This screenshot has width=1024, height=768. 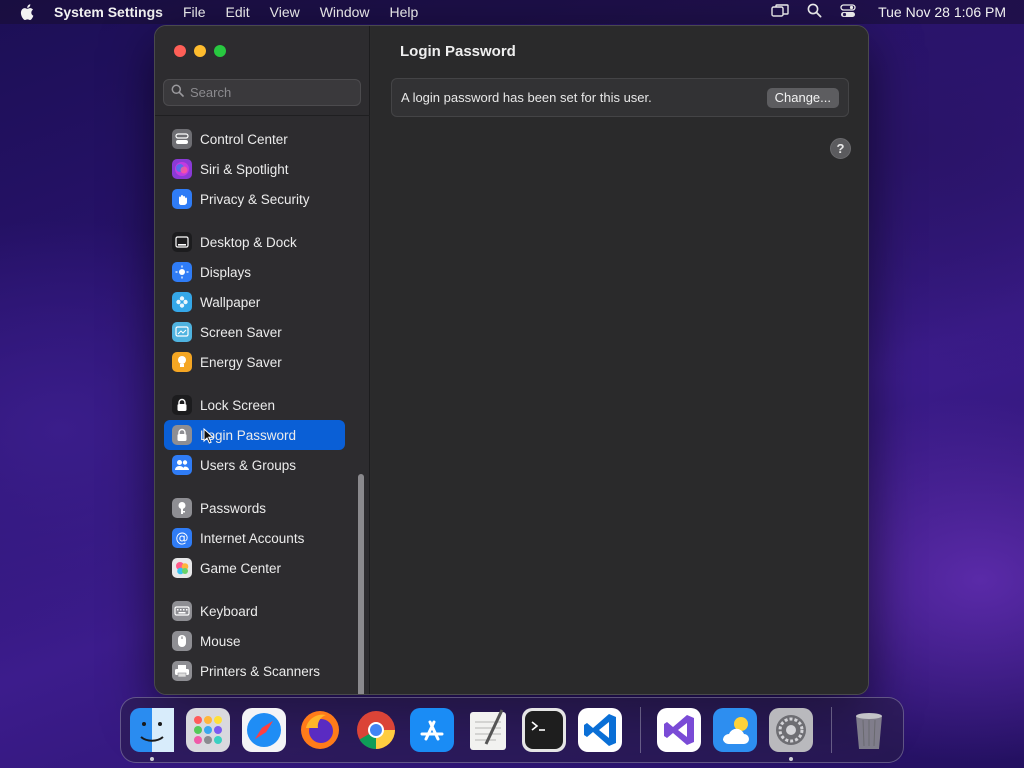 I want to click on search-input, so click(x=270, y=92).